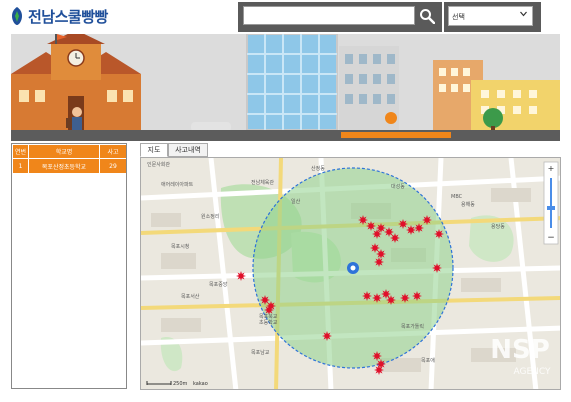  I want to click on zoom-slider-handle, so click(551, 208).